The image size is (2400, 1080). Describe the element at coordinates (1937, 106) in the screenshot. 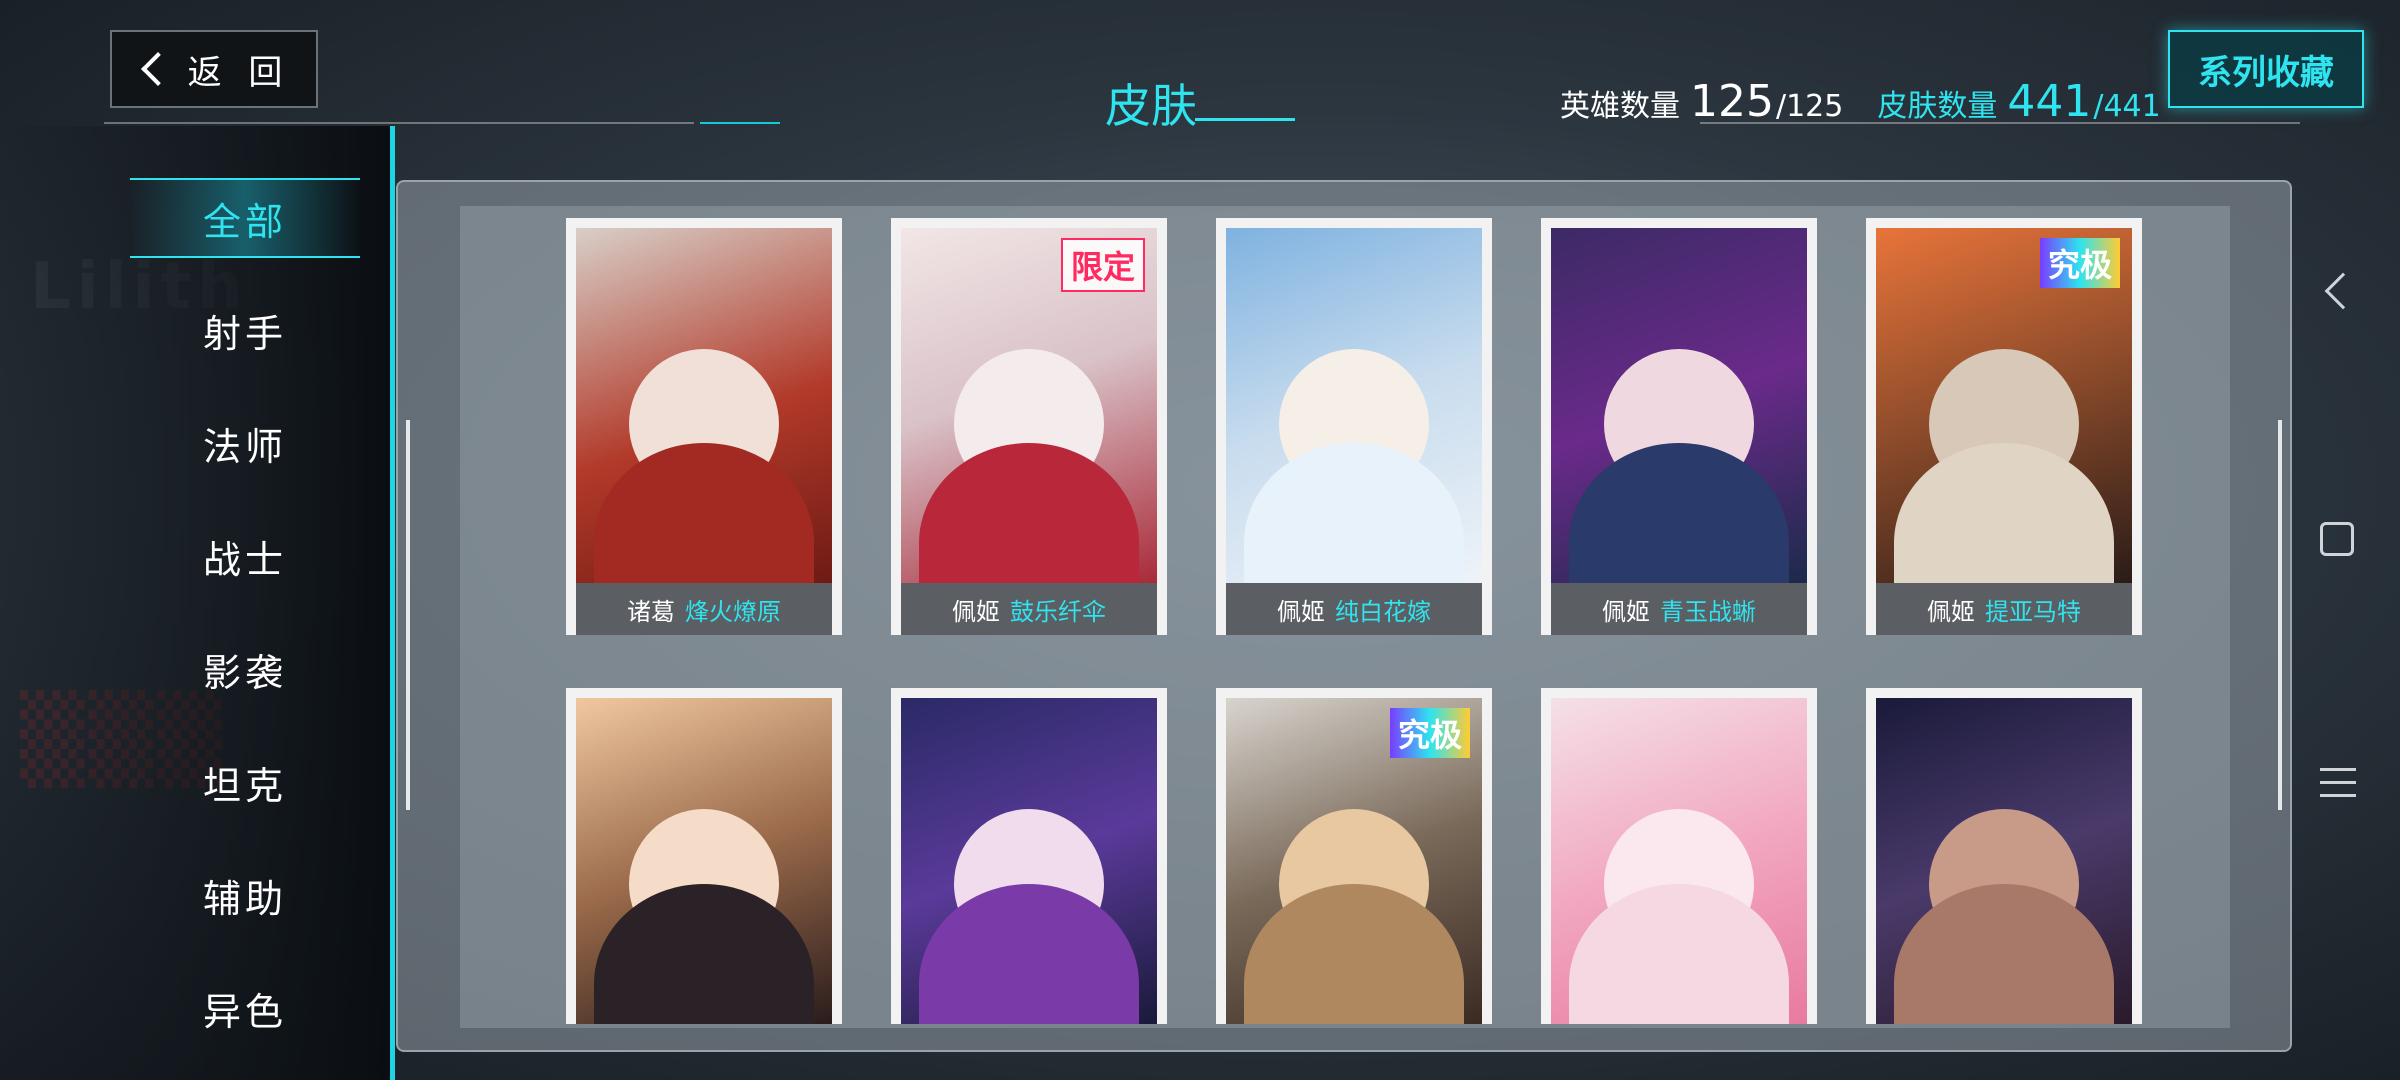

I see `skin-count-label: 皮肤数量` at that location.